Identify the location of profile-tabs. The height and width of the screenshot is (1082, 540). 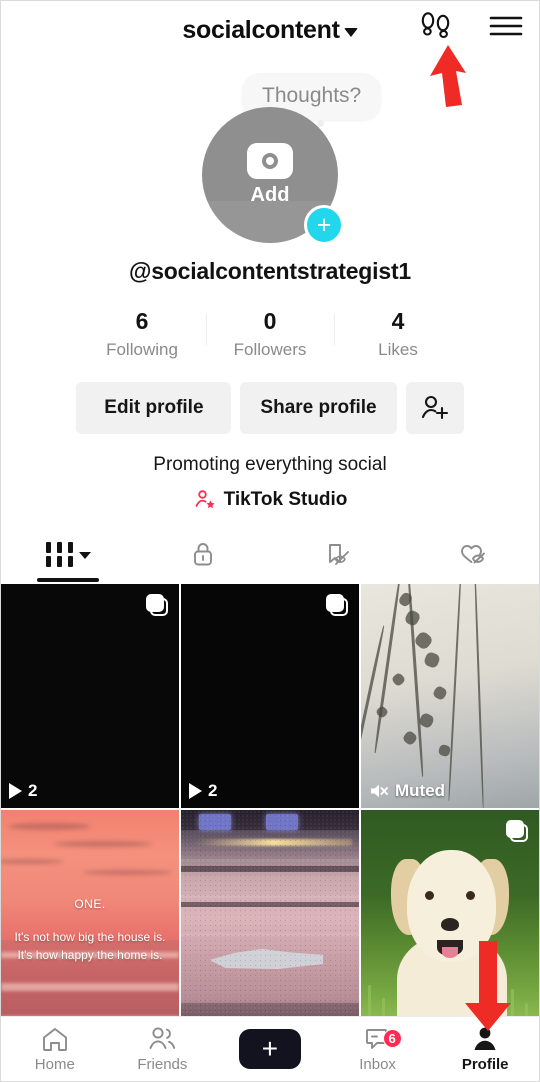
(270, 556).